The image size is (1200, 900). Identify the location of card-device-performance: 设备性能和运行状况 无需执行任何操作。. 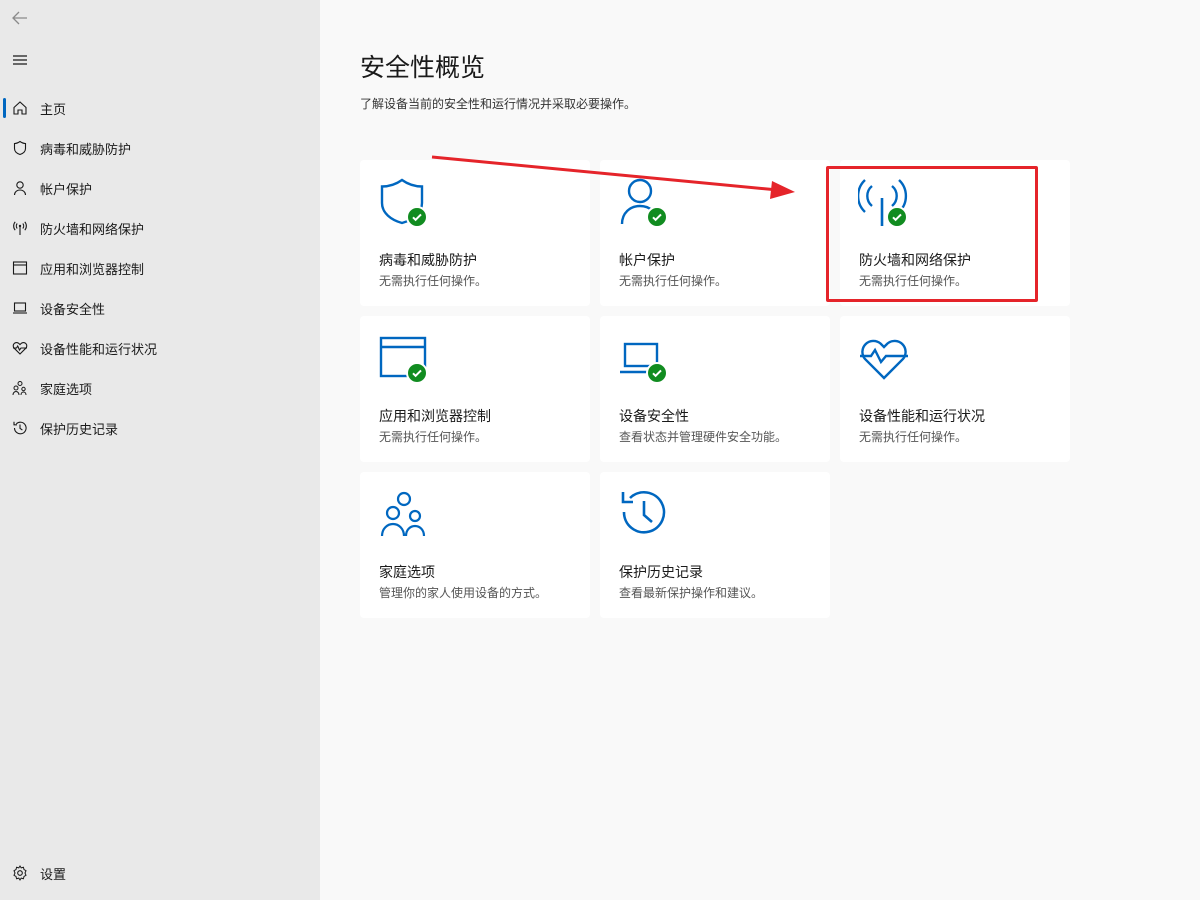
(955, 389).